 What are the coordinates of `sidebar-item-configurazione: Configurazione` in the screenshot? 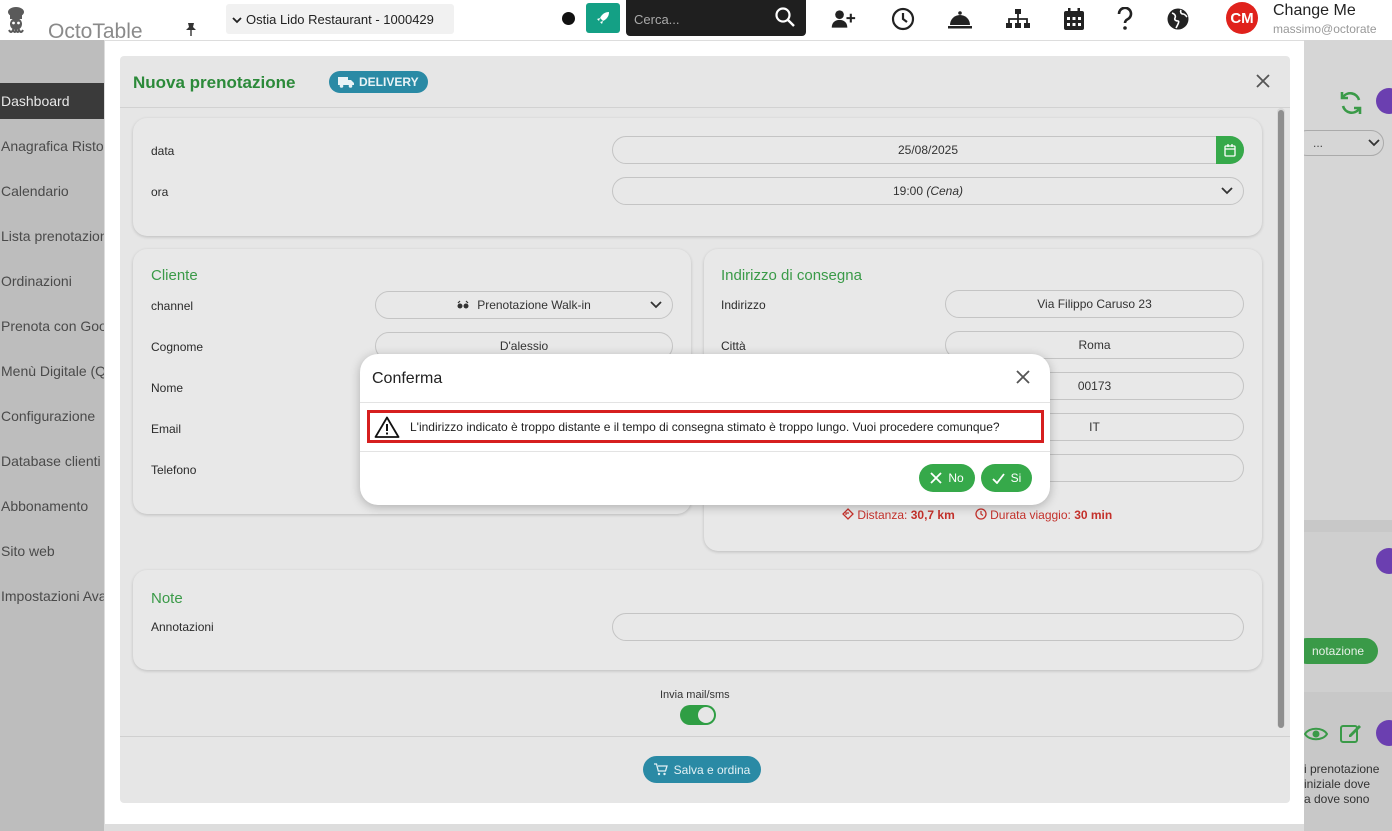 It's located at (52, 416).